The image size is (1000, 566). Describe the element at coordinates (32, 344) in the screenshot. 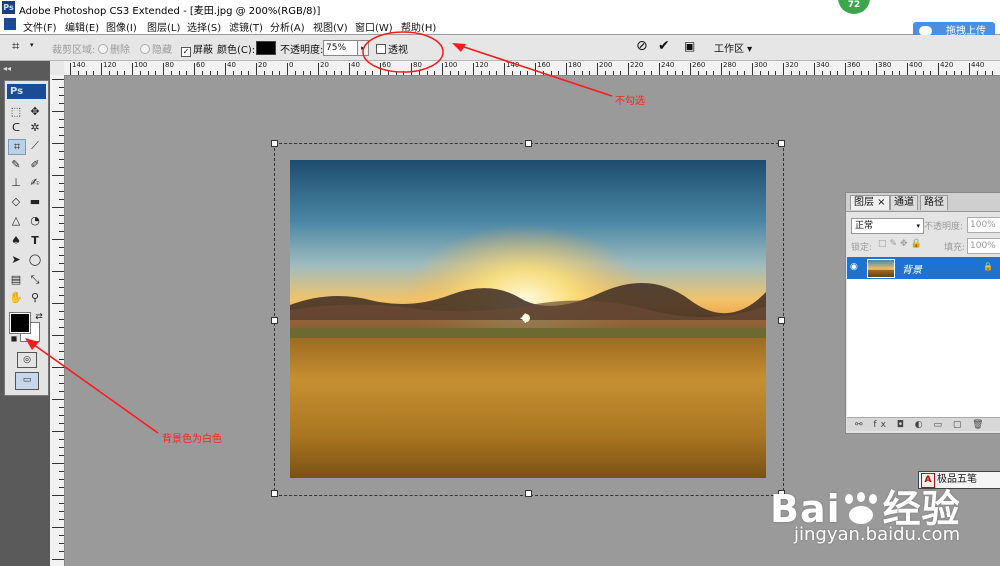

I see `left-arrow-head` at that location.